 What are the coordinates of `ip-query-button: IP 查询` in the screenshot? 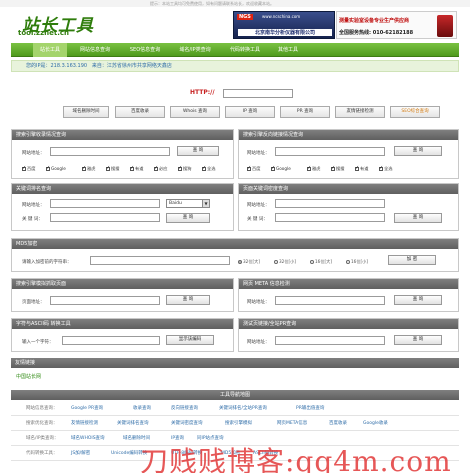 It's located at (250, 112).